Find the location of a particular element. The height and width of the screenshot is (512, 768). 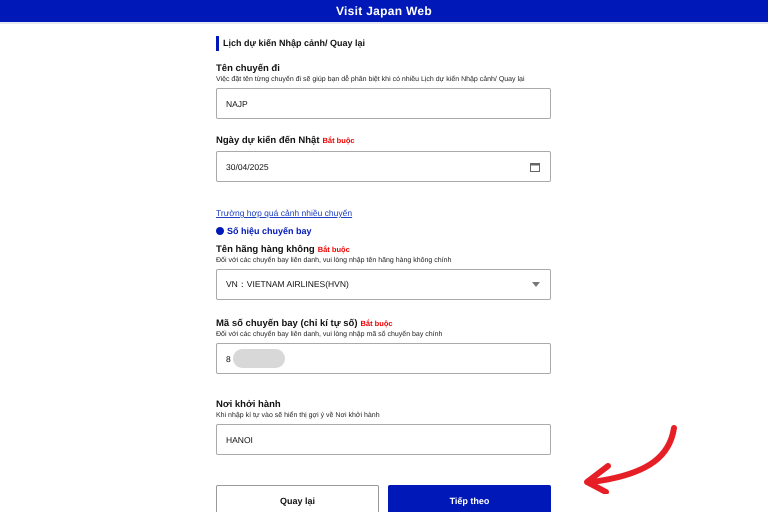

input-field: NAJP is located at coordinates (383, 103).